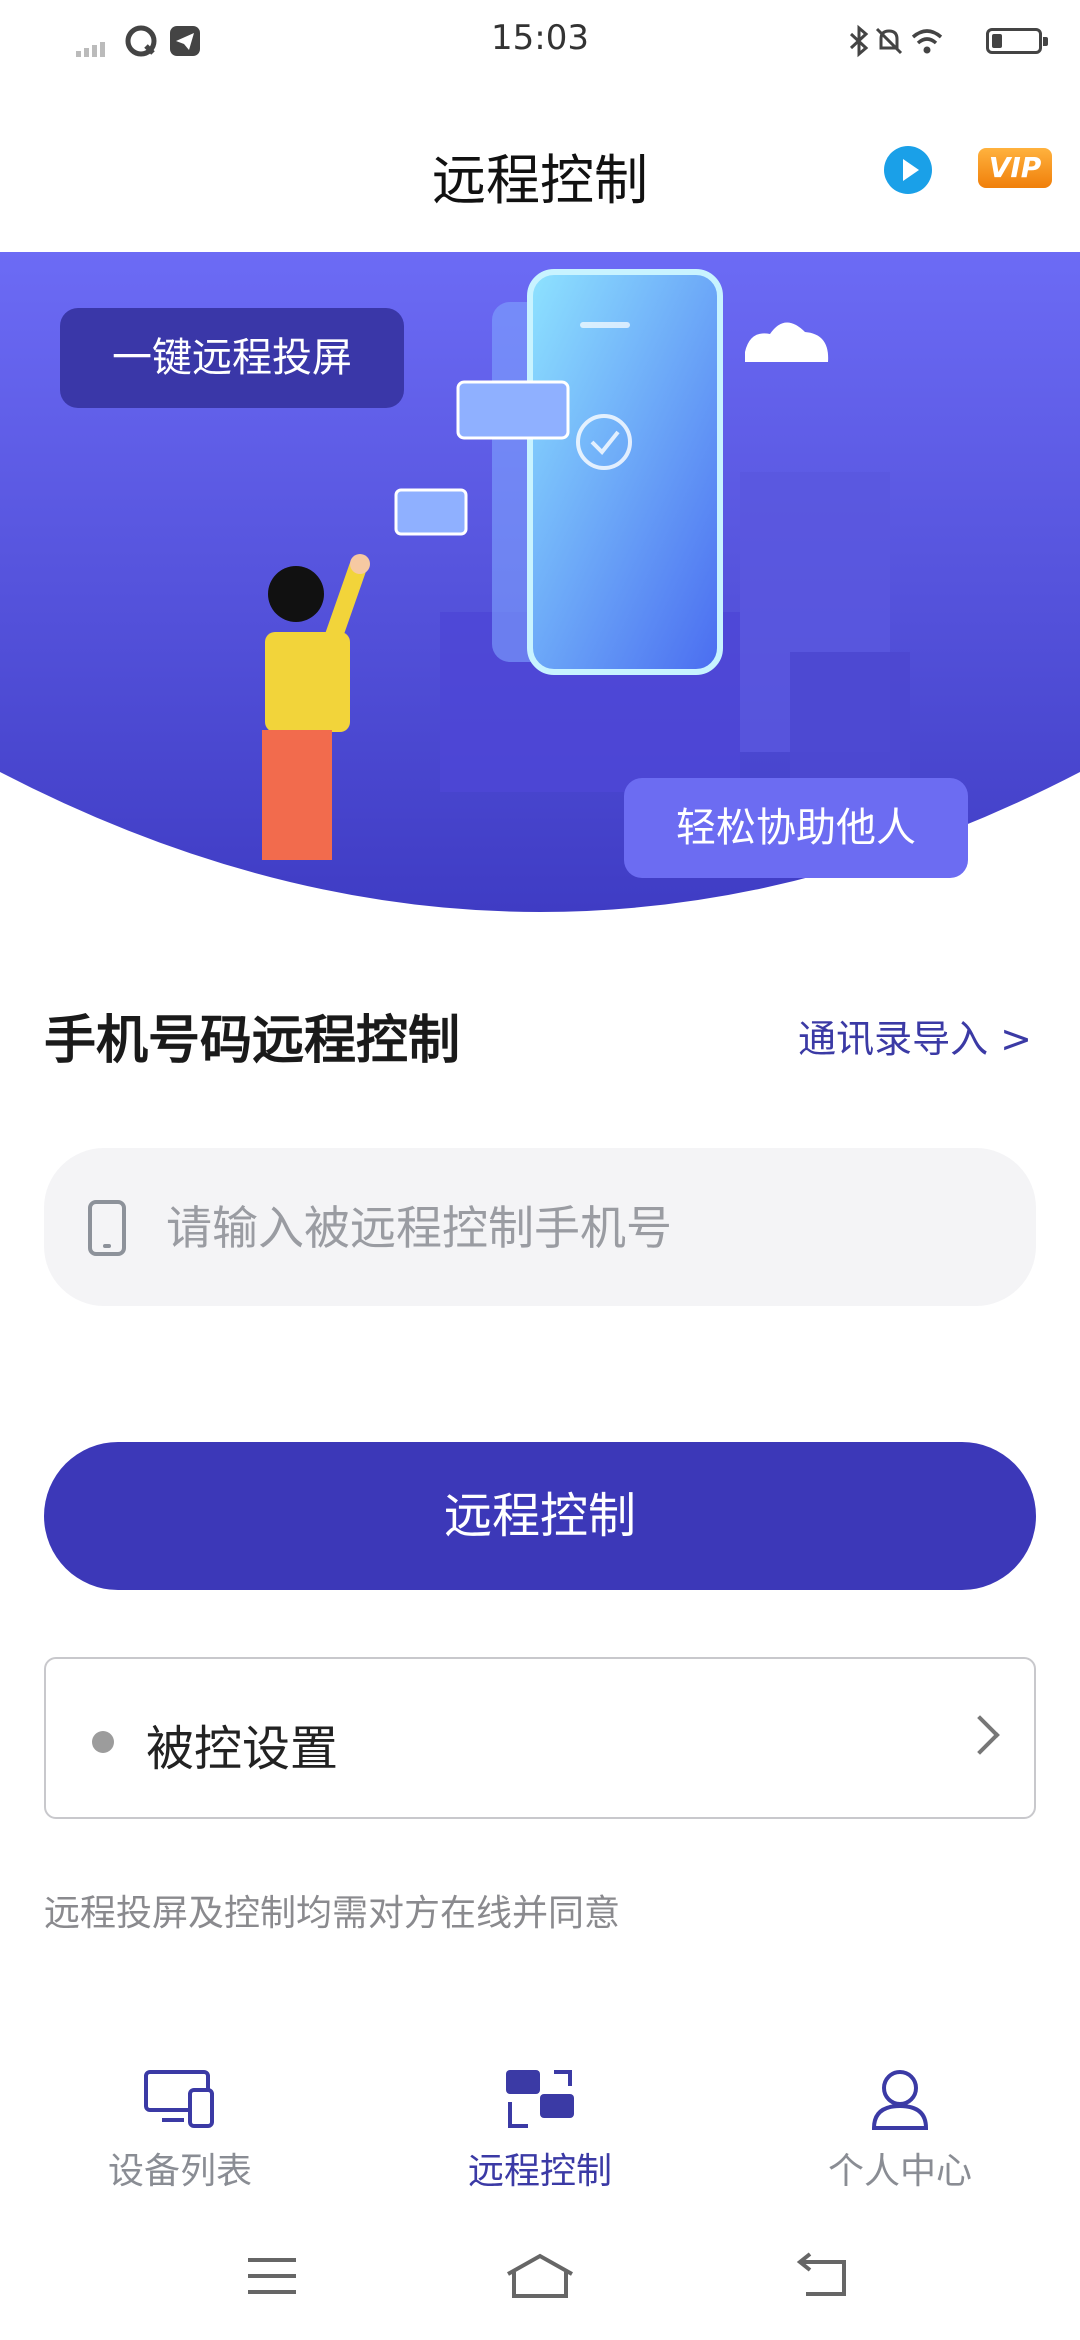 The width and height of the screenshot is (1080, 2340). I want to click on menu-icon, so click(272, 2277).